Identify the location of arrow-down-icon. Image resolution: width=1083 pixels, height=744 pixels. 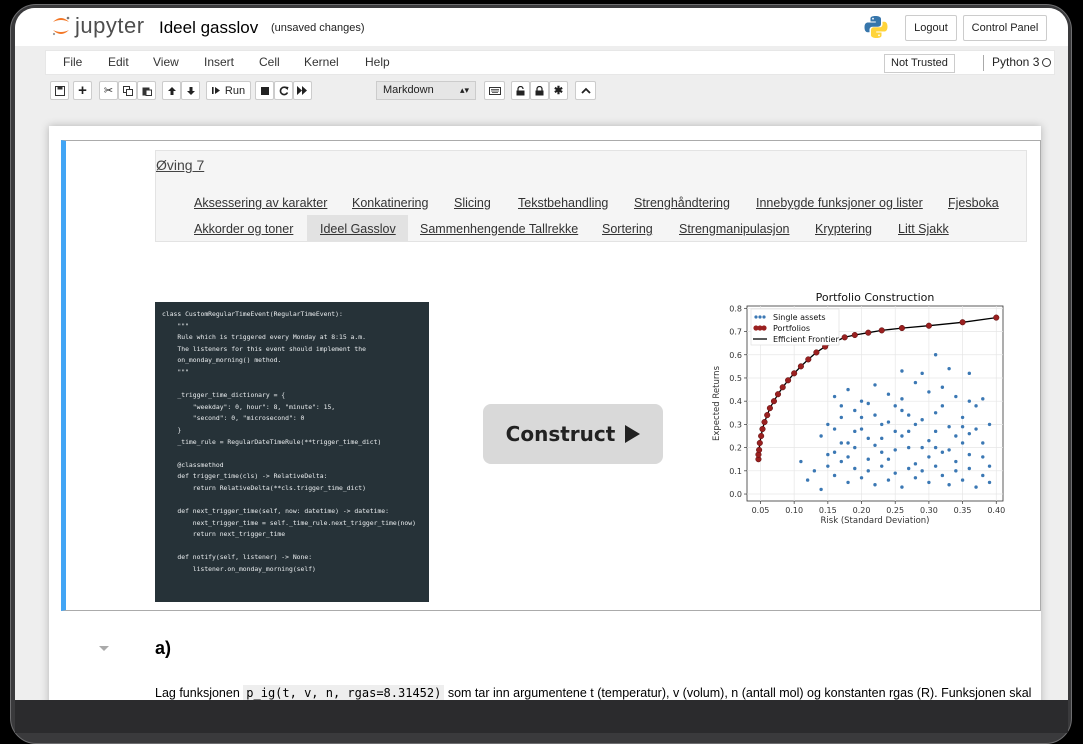
(190, 90).